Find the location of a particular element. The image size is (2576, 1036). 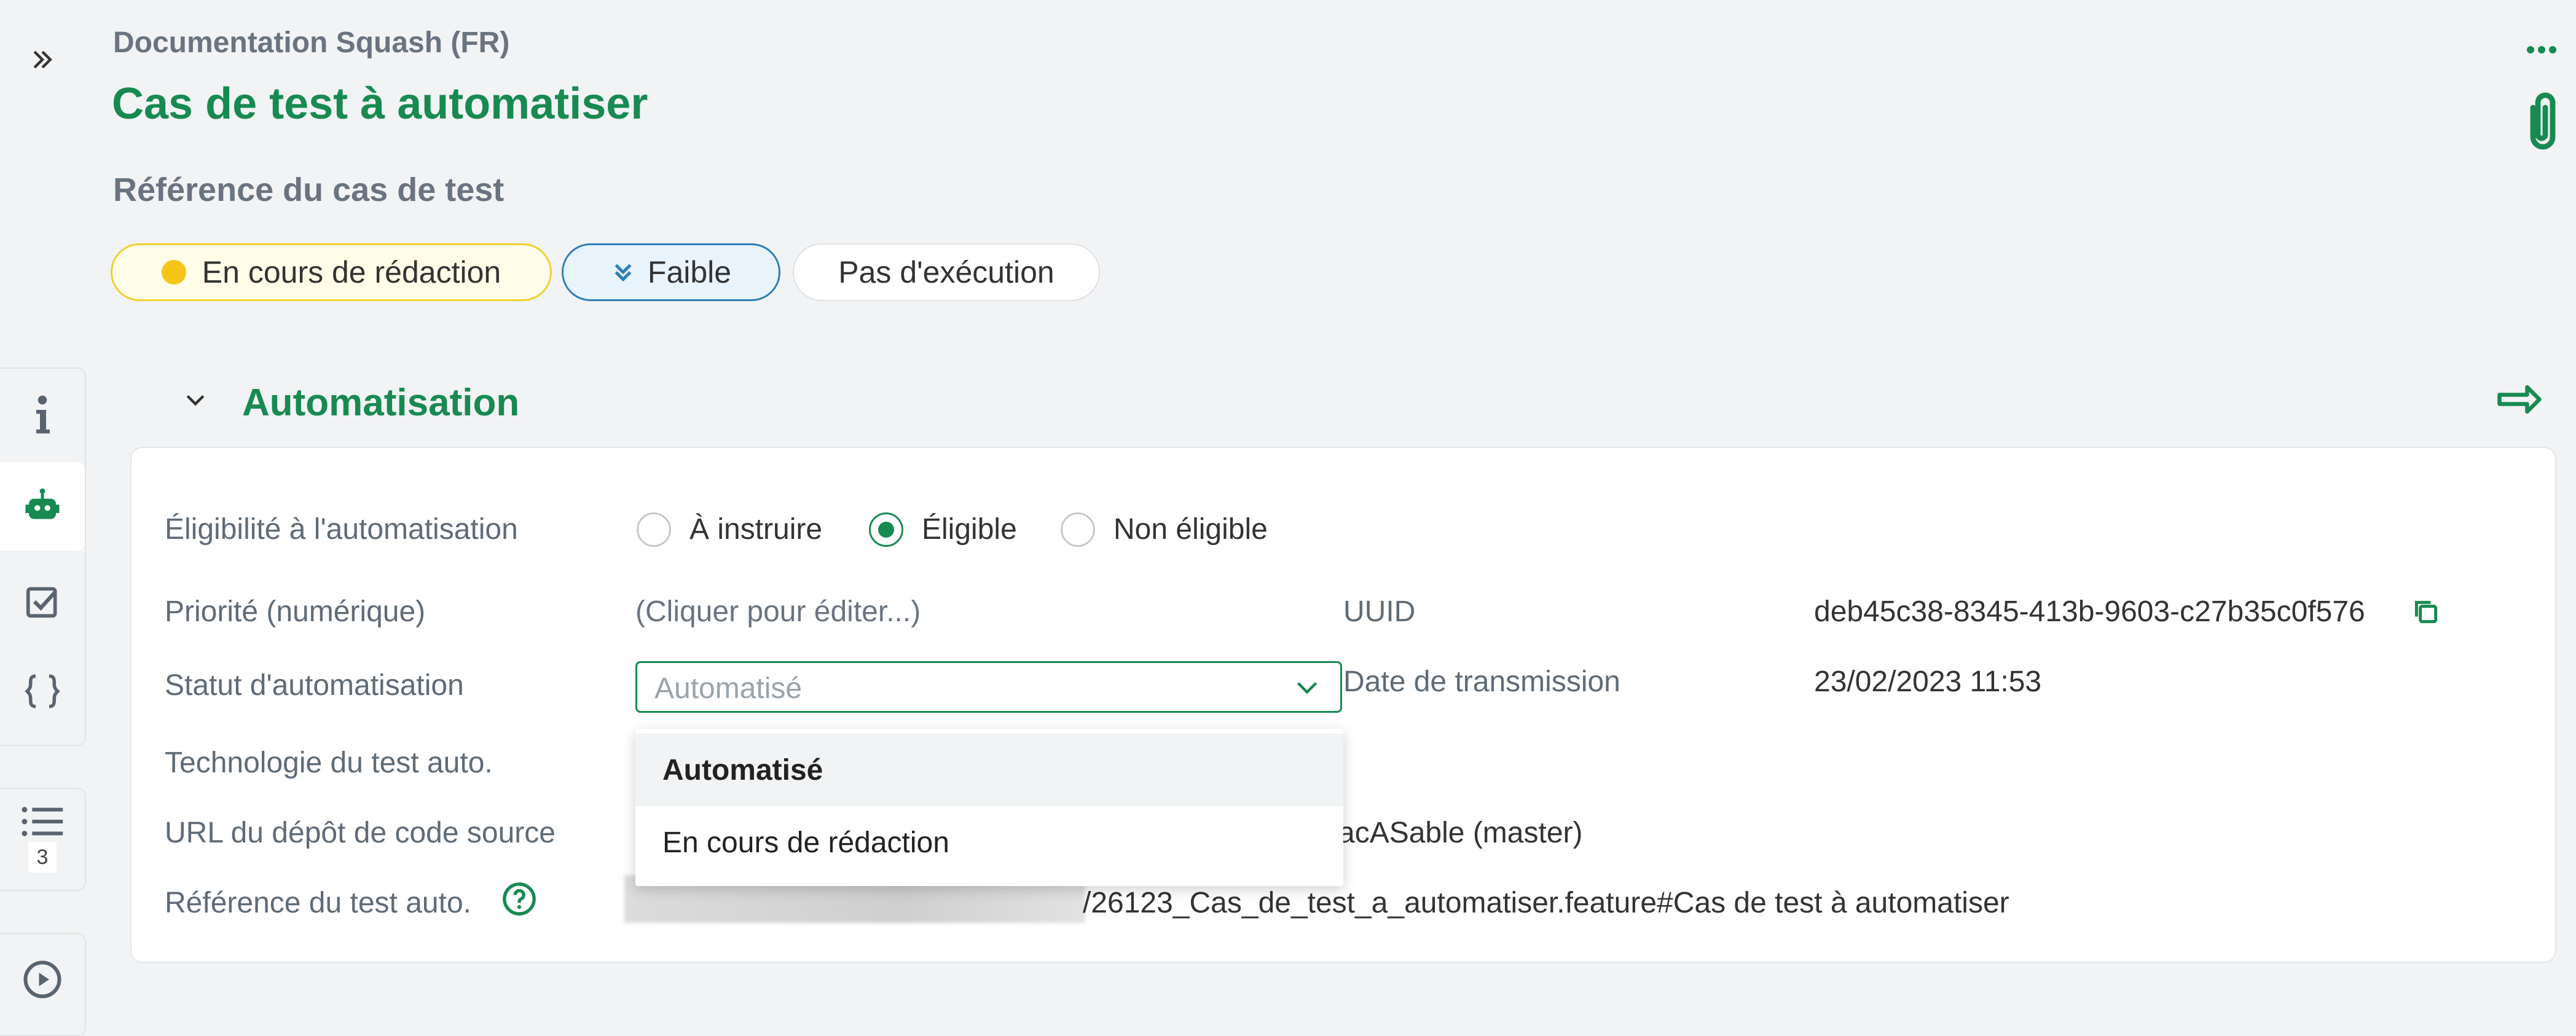

robot-icon is located at coordinates (42, 503).